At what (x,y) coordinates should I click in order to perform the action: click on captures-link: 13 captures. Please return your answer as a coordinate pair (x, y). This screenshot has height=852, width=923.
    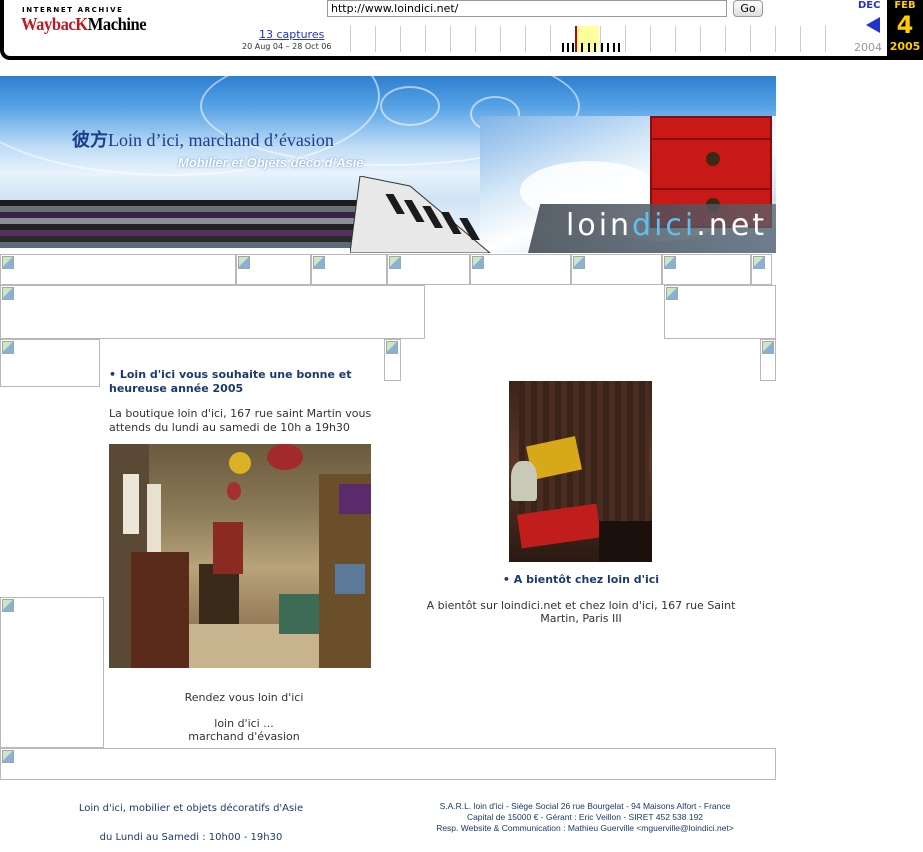
    Looking at the image, I should click on (291, 34).